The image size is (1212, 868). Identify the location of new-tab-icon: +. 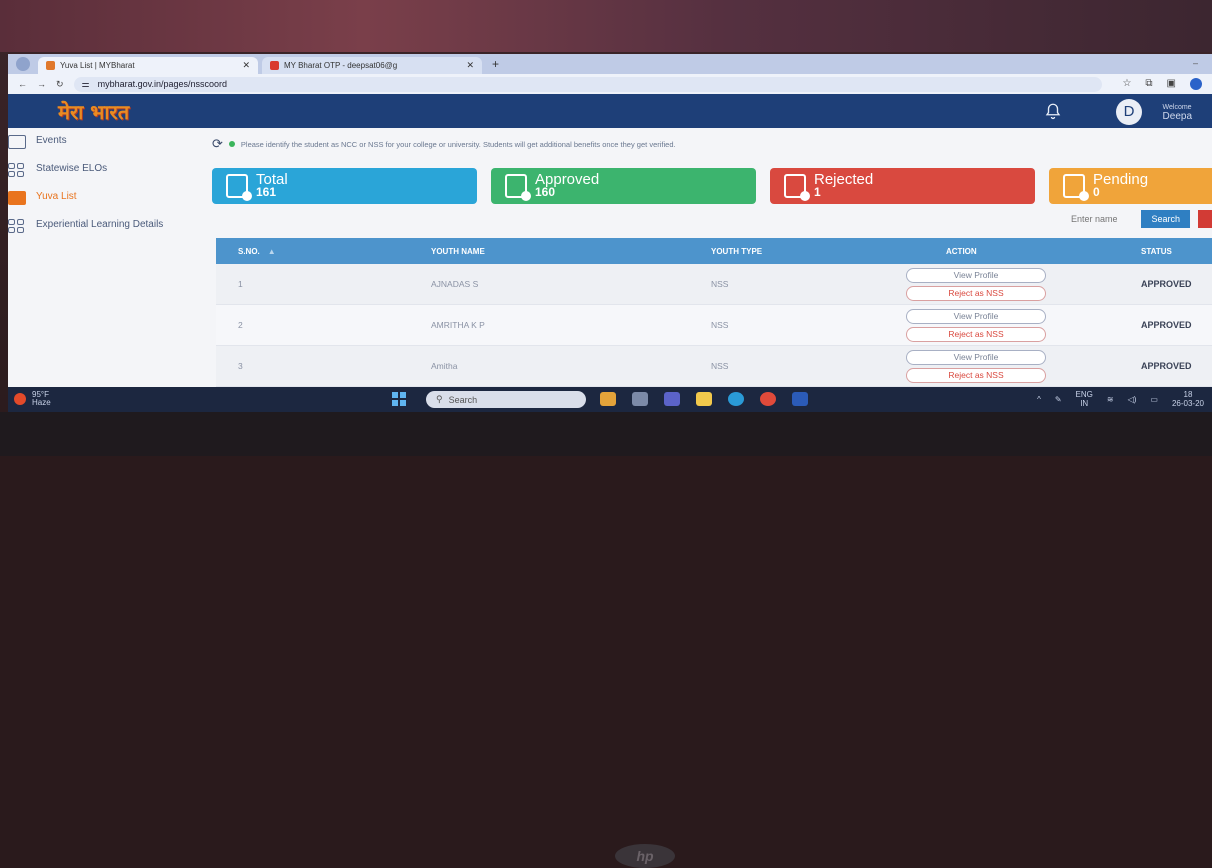
(495, 65).